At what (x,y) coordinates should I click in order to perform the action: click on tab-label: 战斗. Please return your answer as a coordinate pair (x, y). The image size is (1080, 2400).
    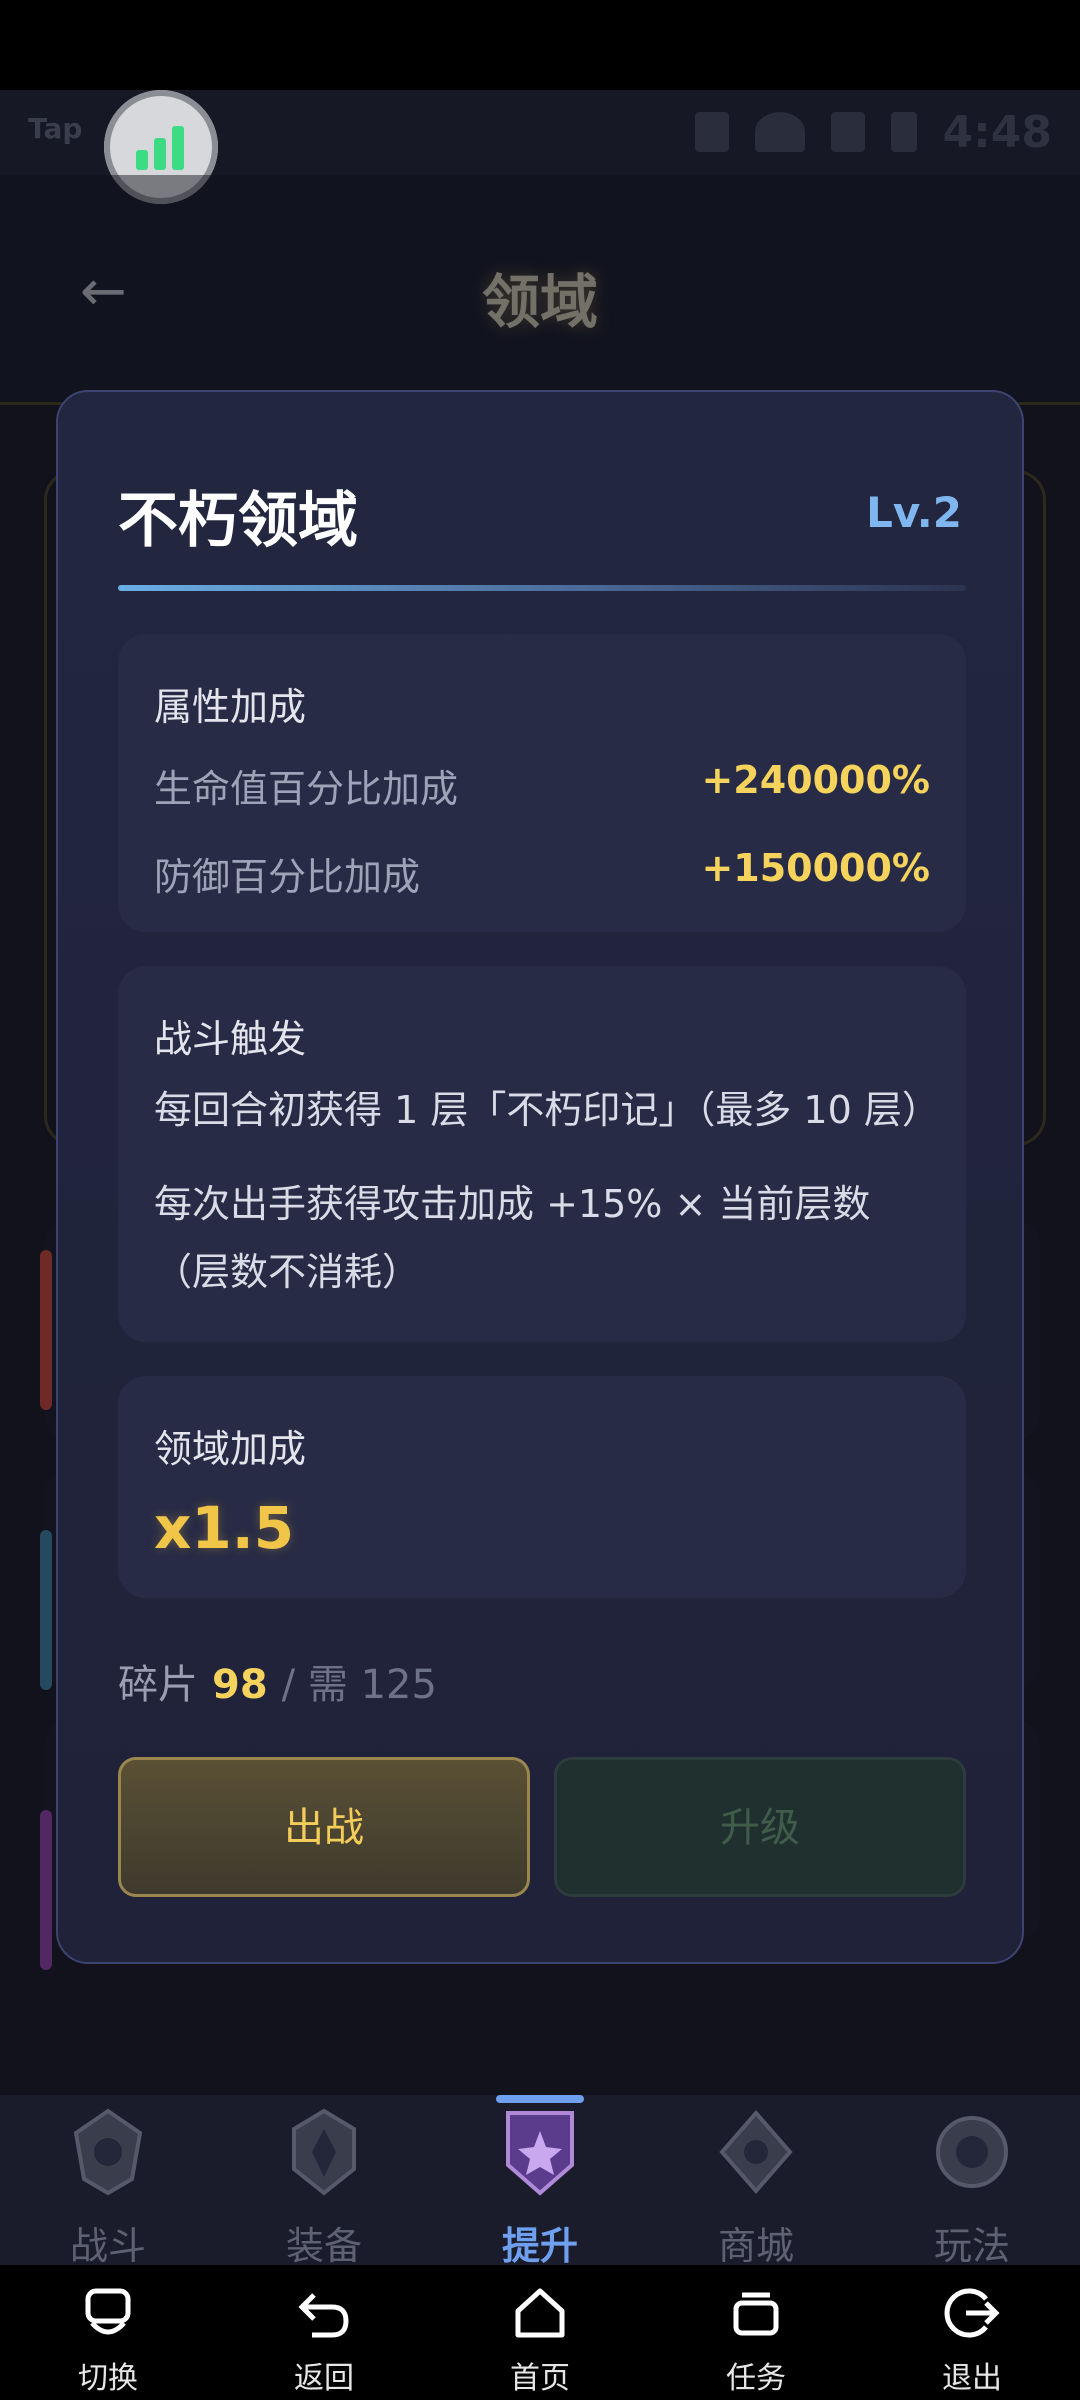
    Looking at the image, I should click on (107, 2246).